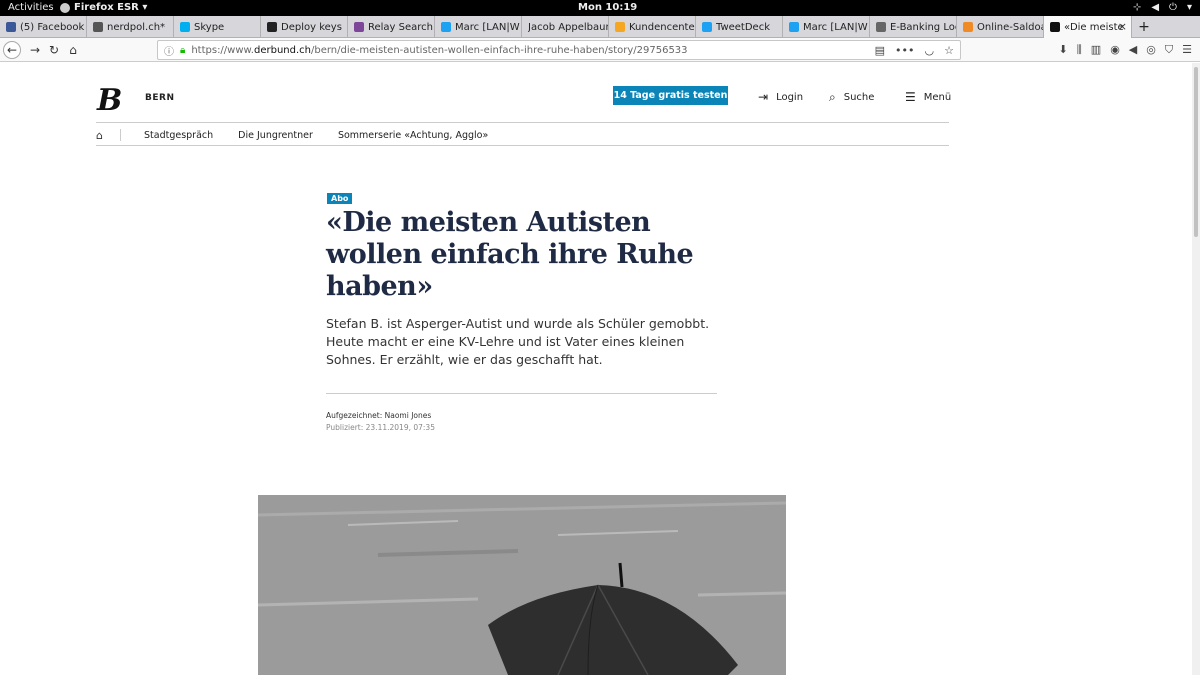 The height and width of the screenshot is (675, 1200). Describe the element at coordinates (340, 198) in the screenshot. I see `abo-badge: Abo` at that location.